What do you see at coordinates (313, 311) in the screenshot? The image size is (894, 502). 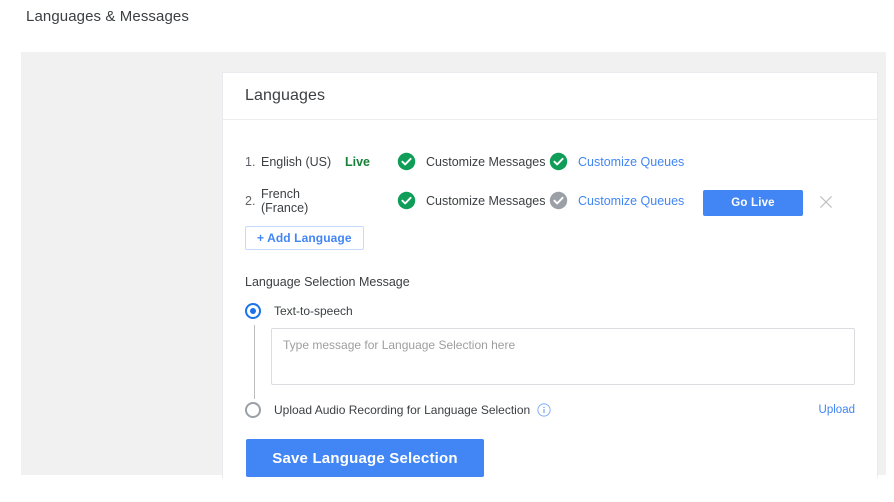 I see `text-to-speech-label: Text-to-speech` at bounding box center [313, 311].